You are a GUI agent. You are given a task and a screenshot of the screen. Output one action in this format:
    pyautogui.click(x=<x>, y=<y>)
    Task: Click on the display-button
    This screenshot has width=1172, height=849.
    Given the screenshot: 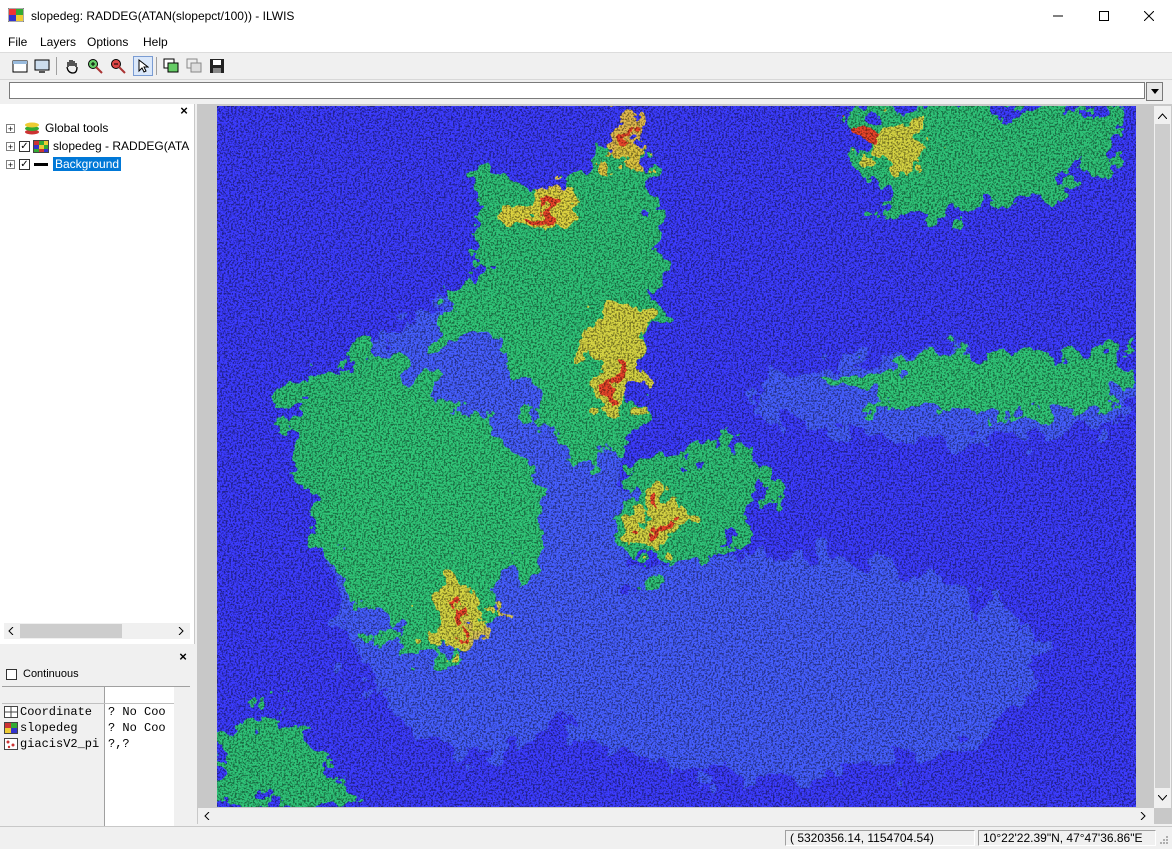 What is the action you would take?
    pyautogui.click(x=42, y=66)
    